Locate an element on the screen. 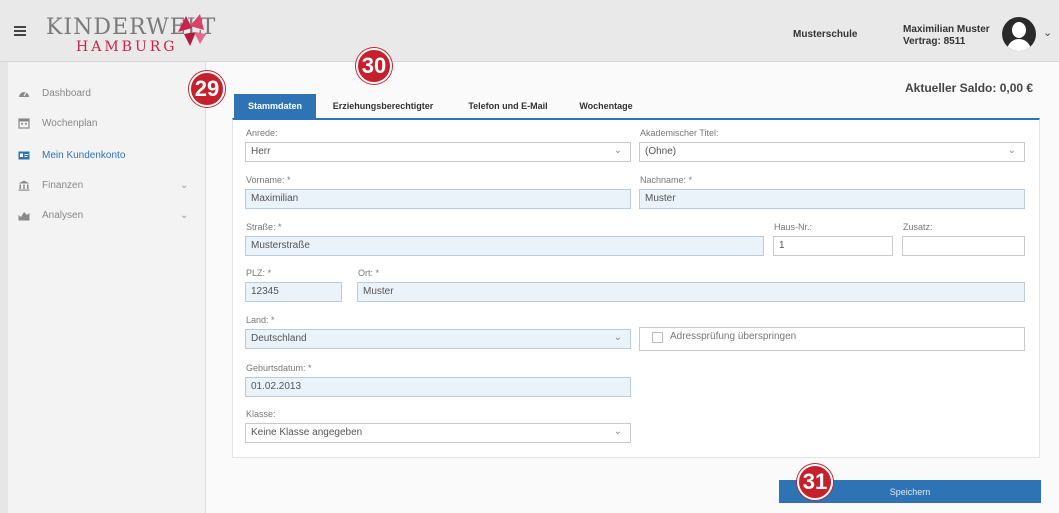 This screenshot has height=513, width=1059. logo: KINDERWELT HAMBURG is located at coordinates (131, 34).